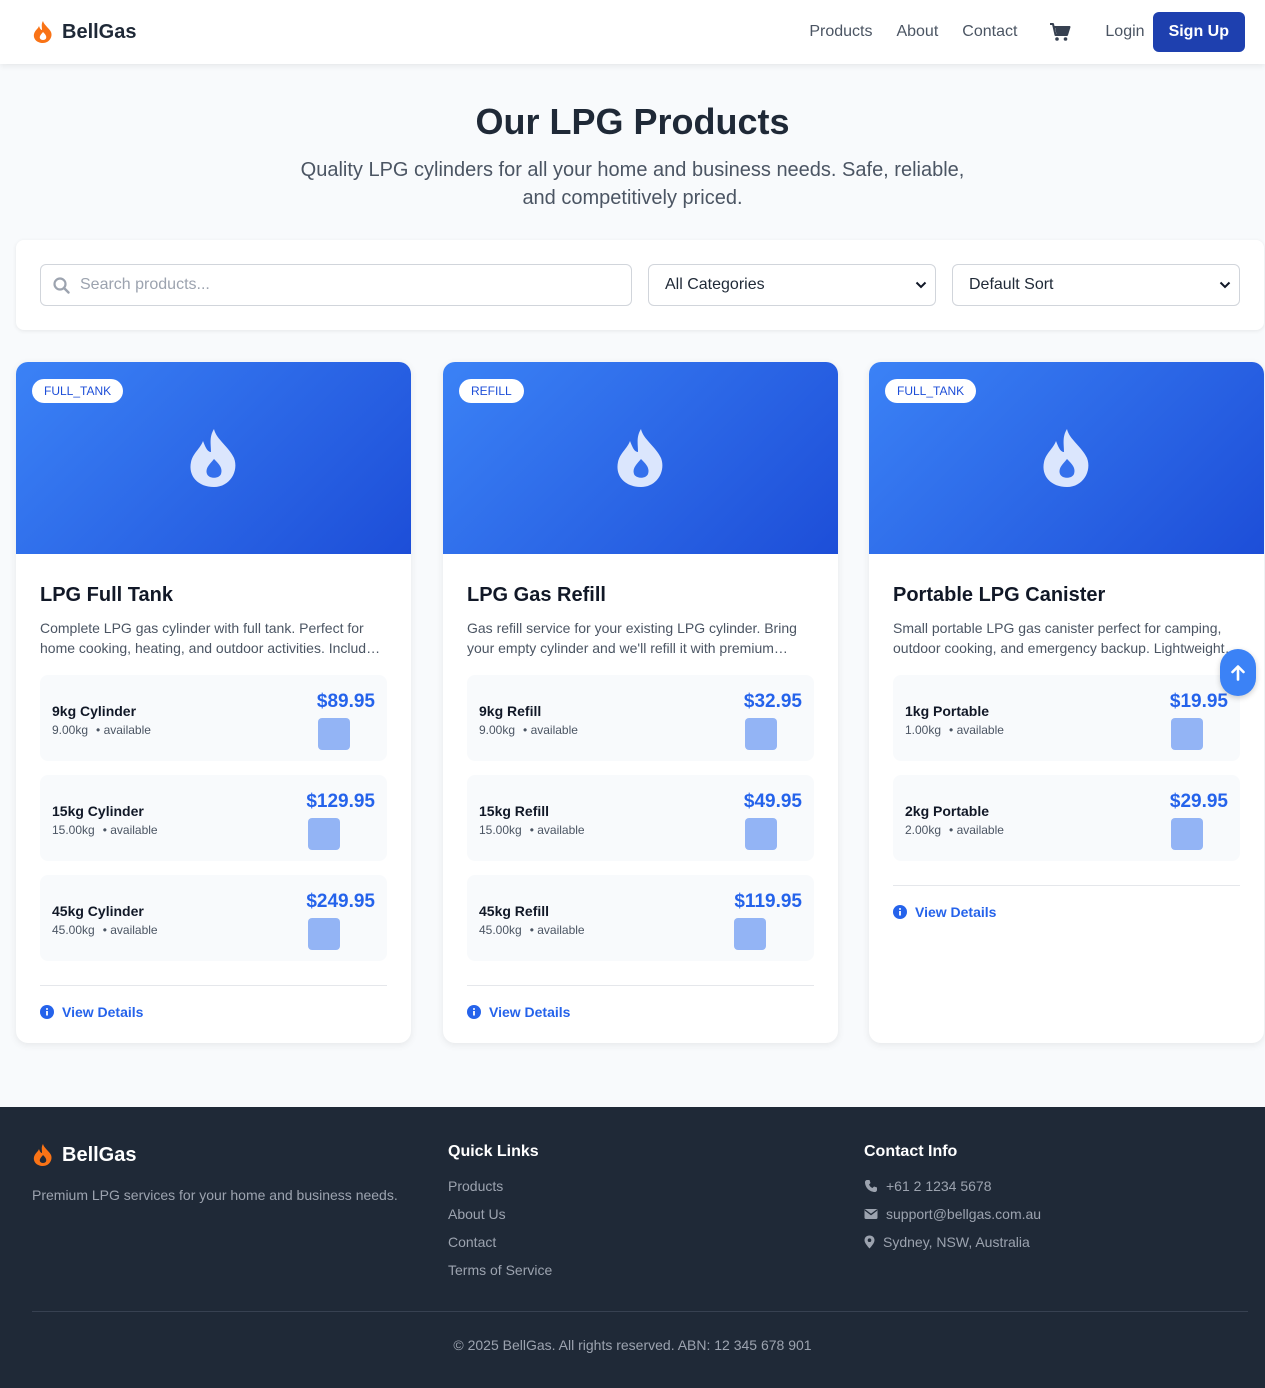 Image resolution: width=1265 pixels, height=1388 pixels. I want to click on variant-name: 45kg Cylinder, so click(98, 911).